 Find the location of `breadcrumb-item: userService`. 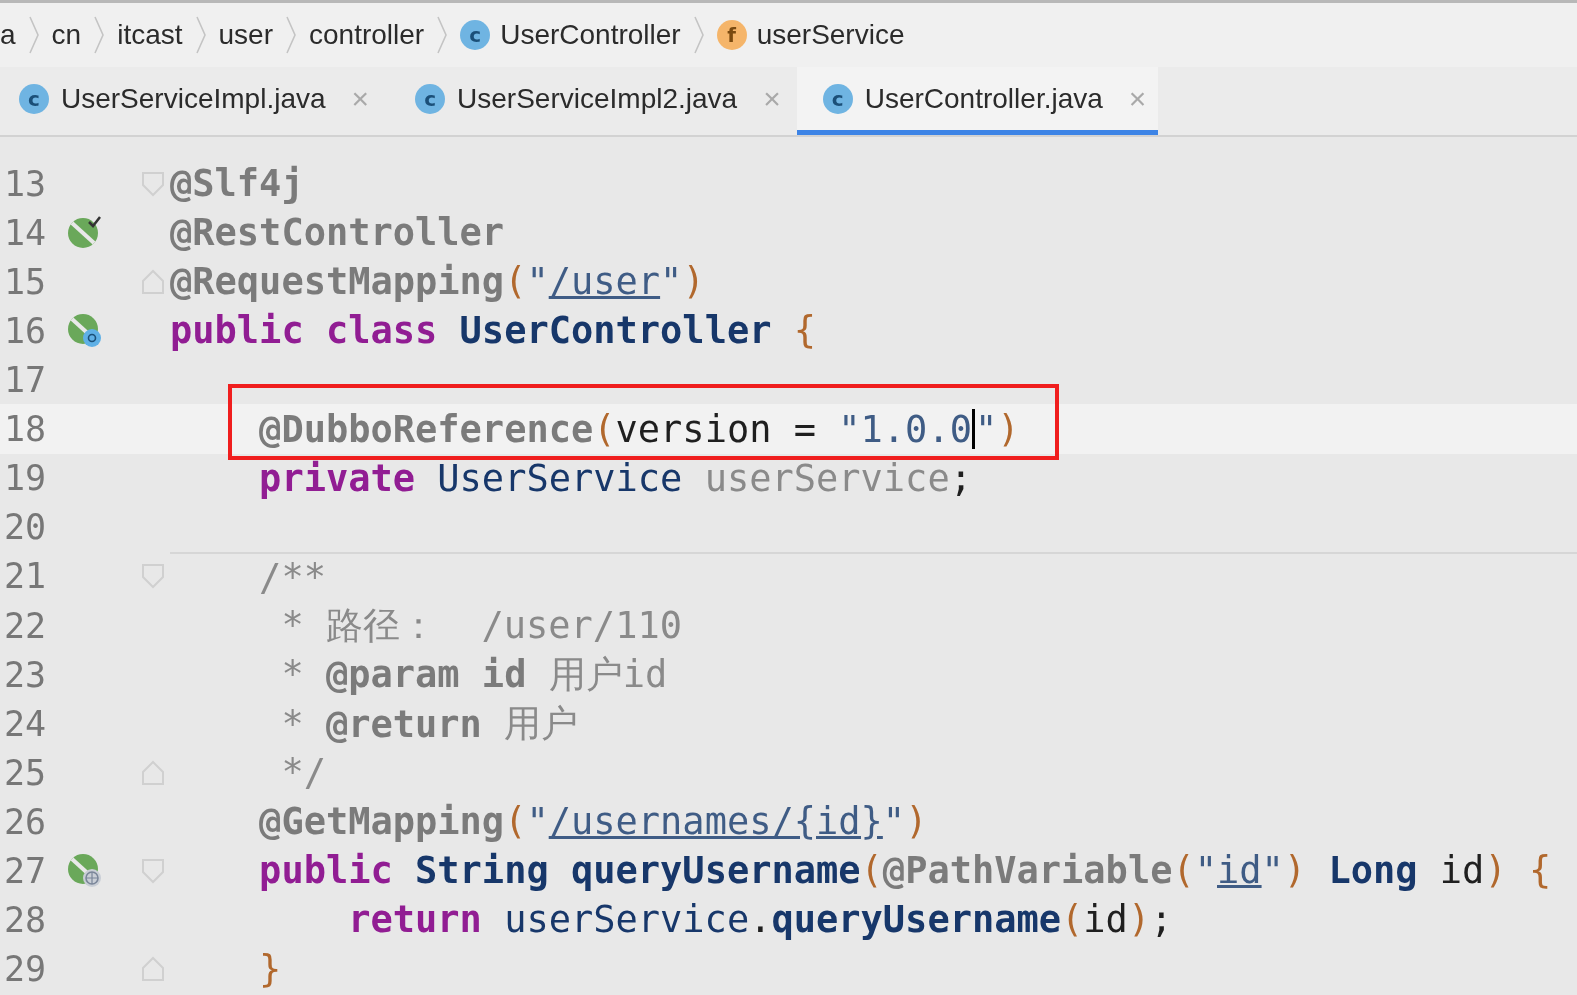

breadcrumb-item: userService is located at coordinates (830, 35).